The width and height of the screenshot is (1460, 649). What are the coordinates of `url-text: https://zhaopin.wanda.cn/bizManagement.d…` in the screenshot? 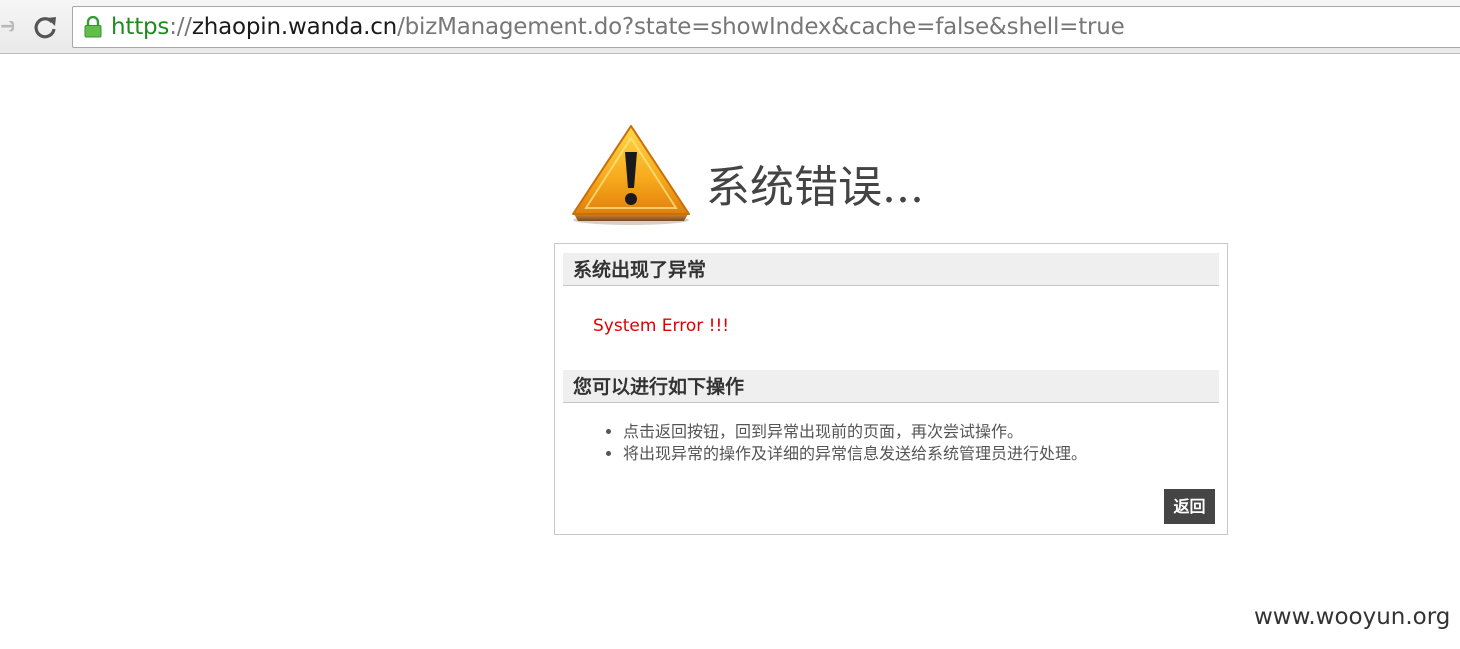 It's located at (618, 27).